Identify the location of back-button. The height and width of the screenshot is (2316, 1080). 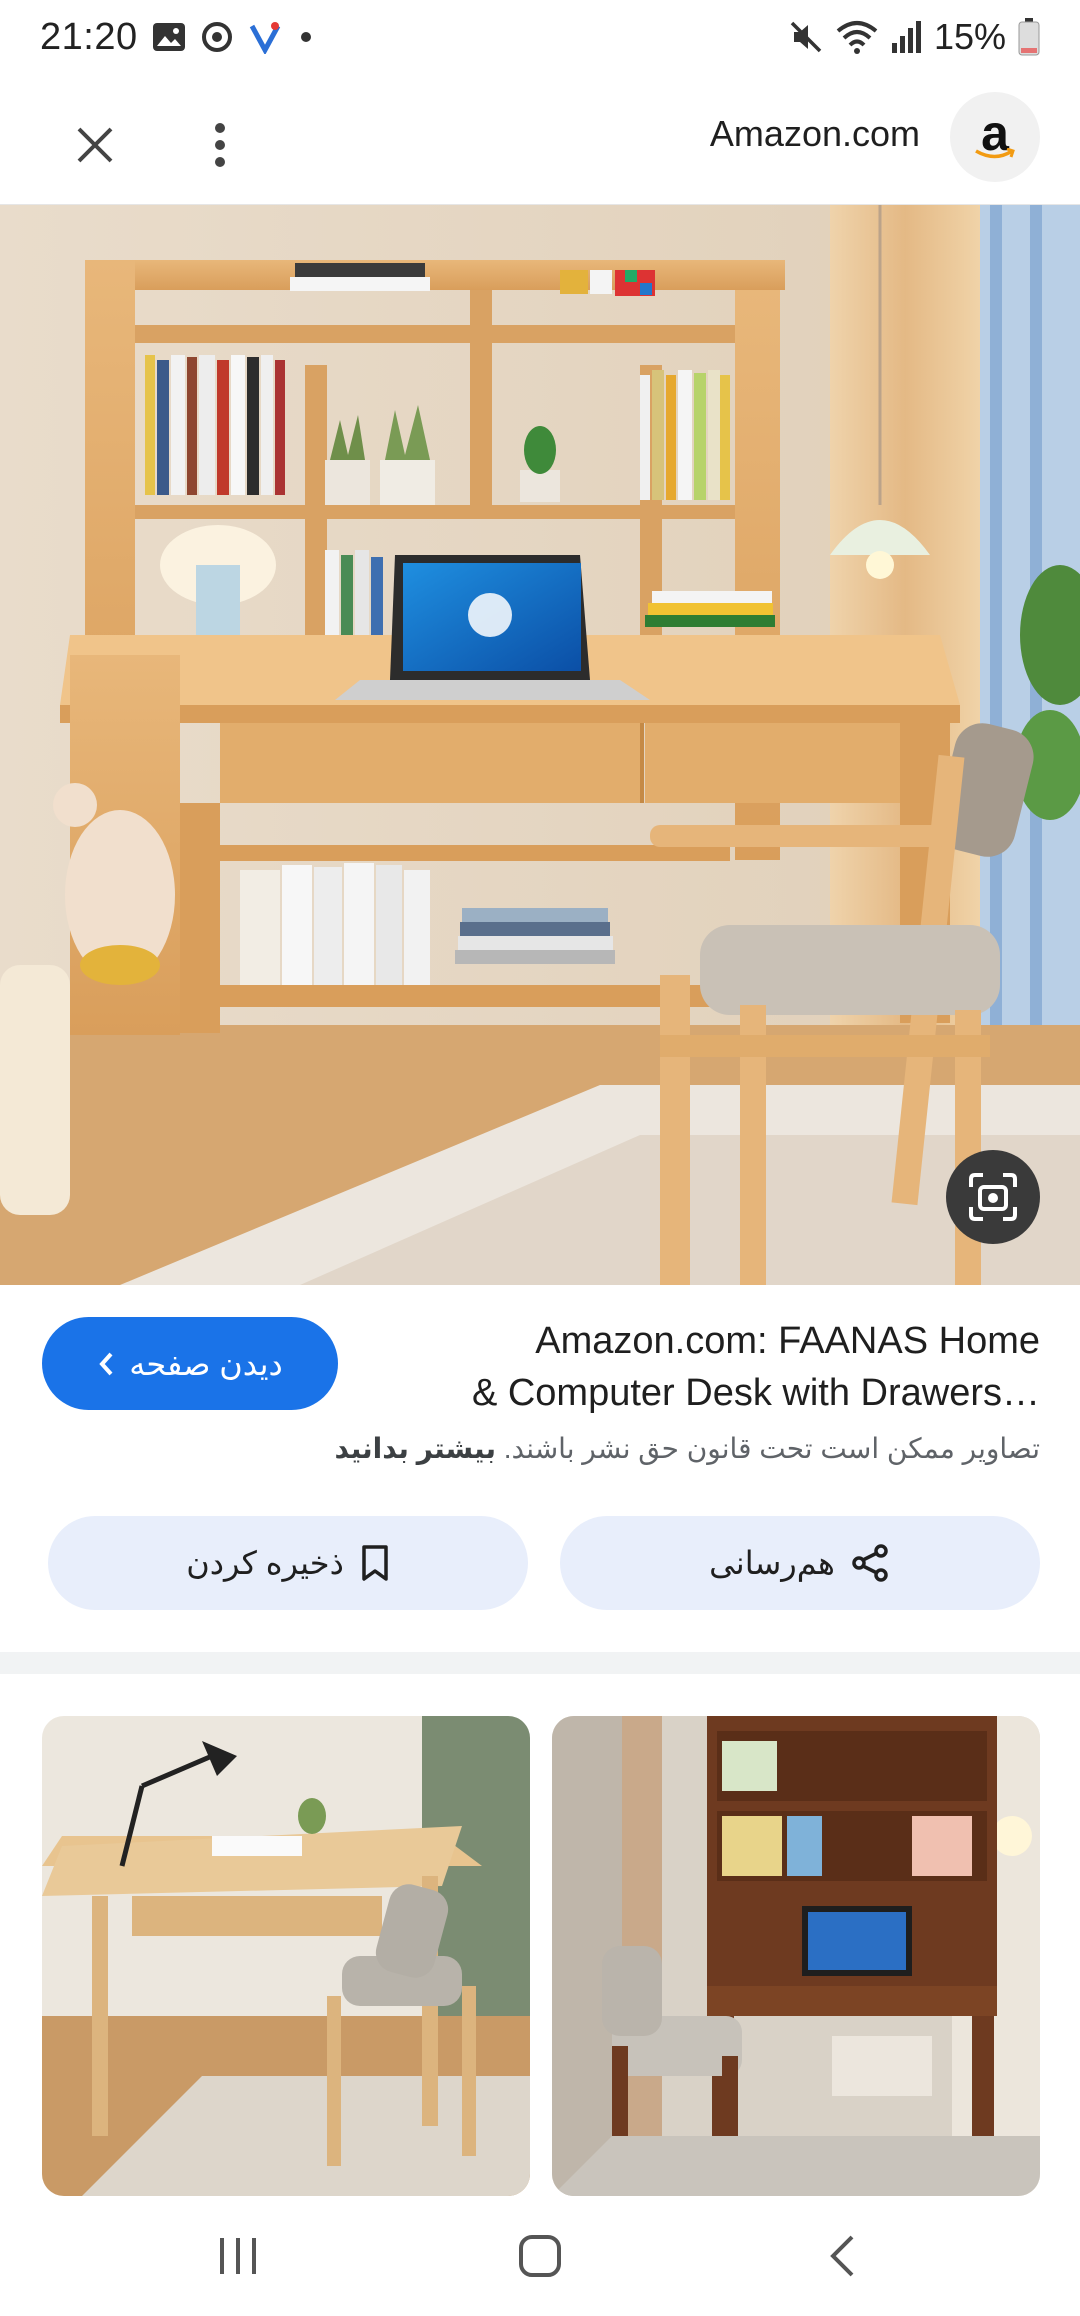
(842, 2256).